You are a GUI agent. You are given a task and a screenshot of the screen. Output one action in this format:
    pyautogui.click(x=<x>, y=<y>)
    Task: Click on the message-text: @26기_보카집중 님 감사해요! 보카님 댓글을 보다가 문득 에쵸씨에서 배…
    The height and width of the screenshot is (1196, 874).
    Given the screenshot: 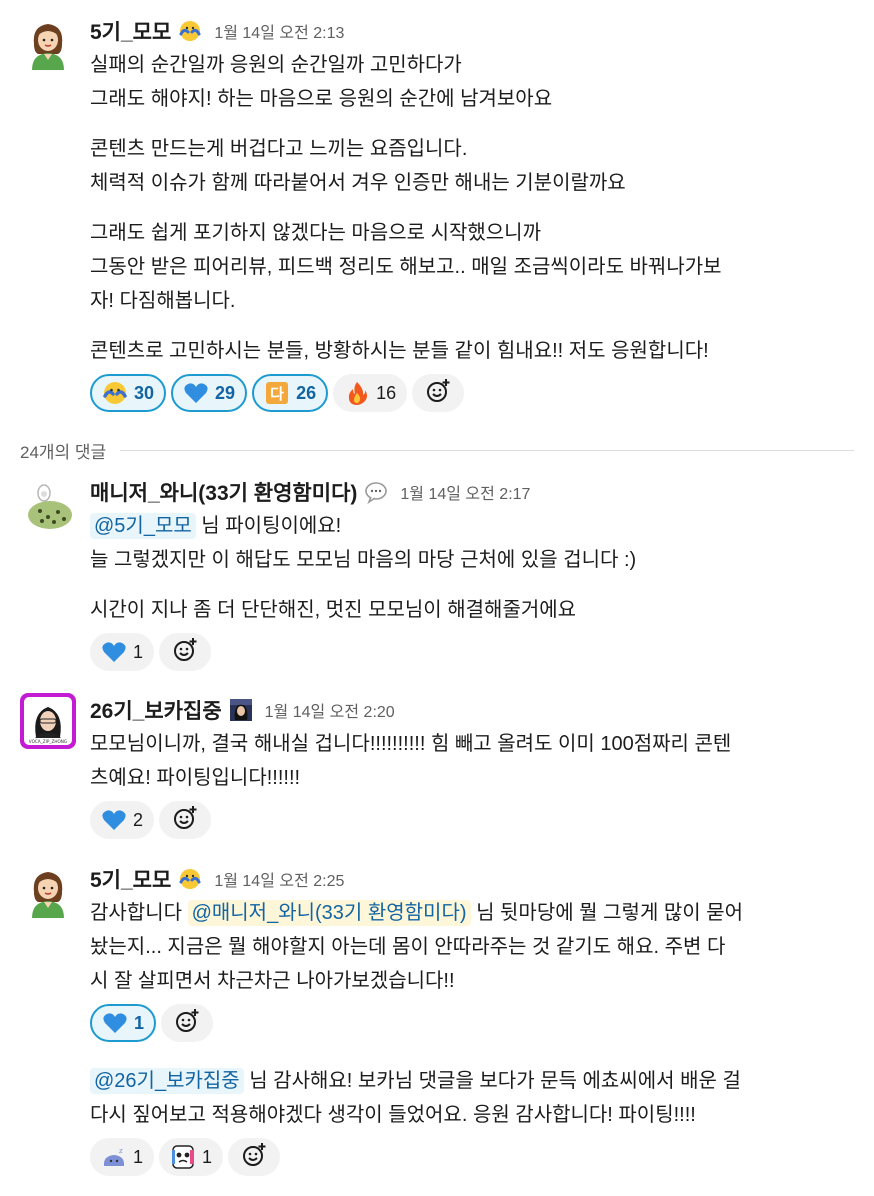 What is the action you would take?
    pyautogui.click(x=472, y=1098)
    